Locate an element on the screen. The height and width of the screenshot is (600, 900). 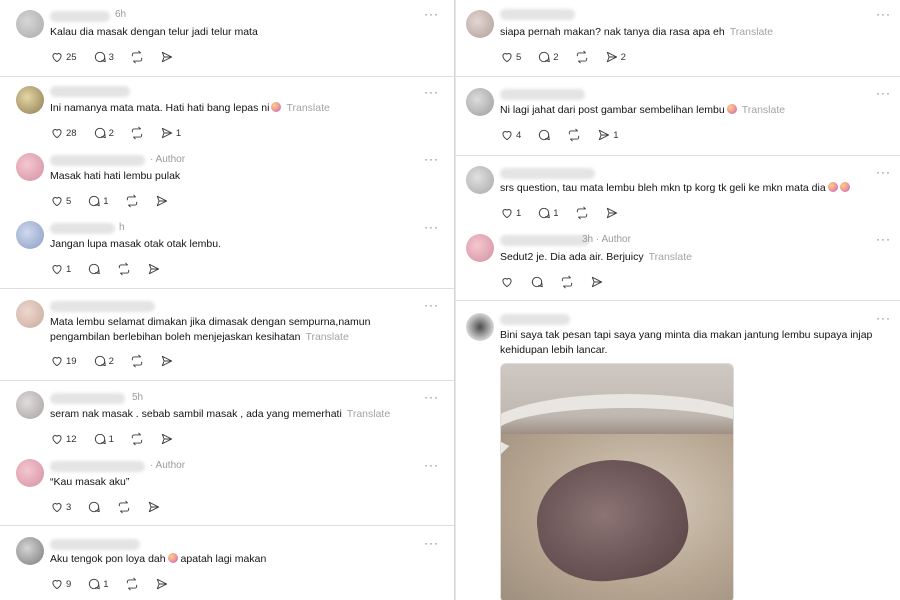
share-button: 1 is located at coordinates (608, 135).